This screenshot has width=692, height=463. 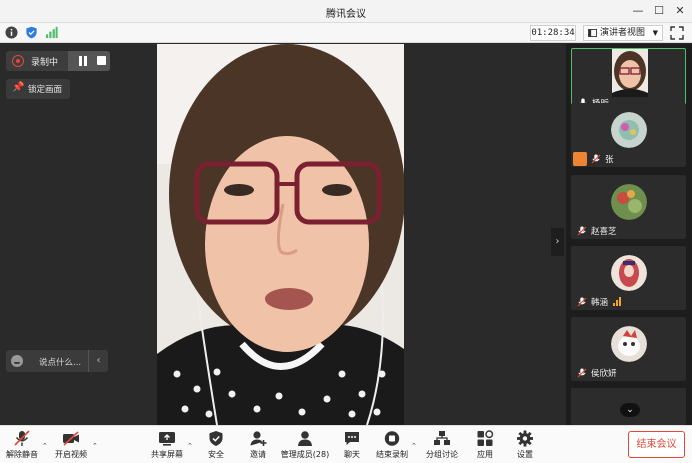 I want to click on minimize-icon: —, so click(x=638, y=11).